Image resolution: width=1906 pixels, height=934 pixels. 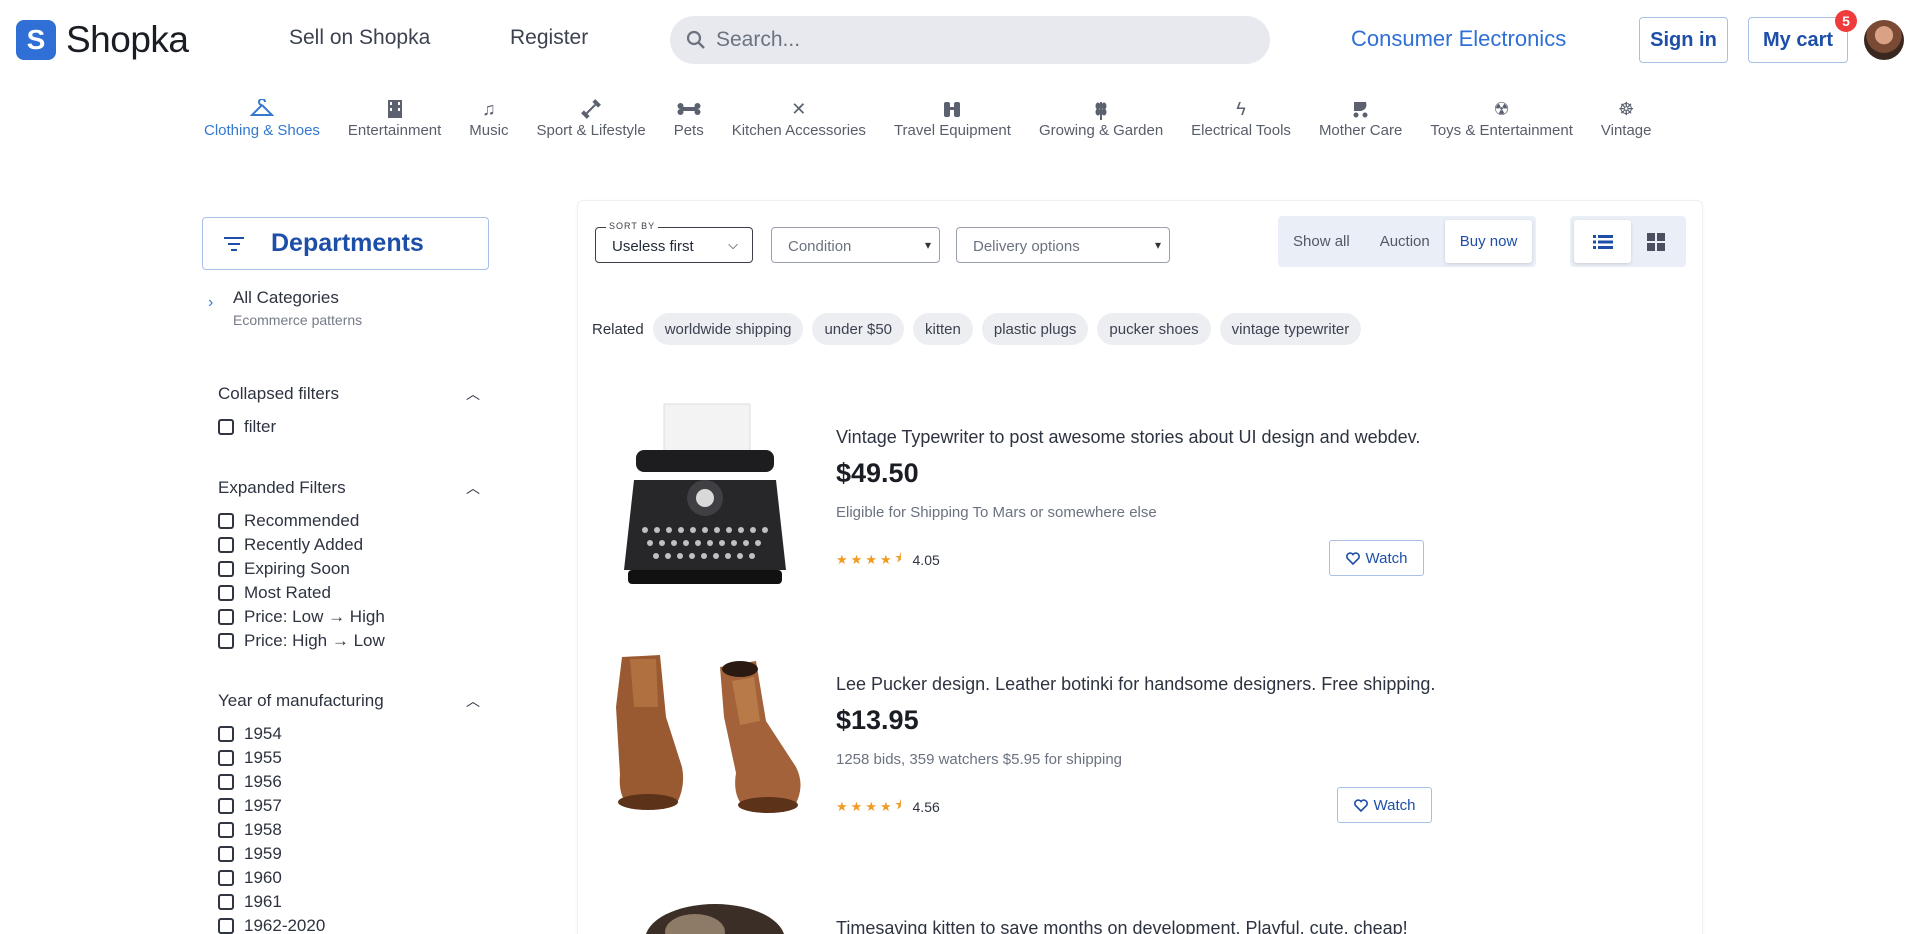 I want to click on category-label: Music, so click(x=489, y=130).